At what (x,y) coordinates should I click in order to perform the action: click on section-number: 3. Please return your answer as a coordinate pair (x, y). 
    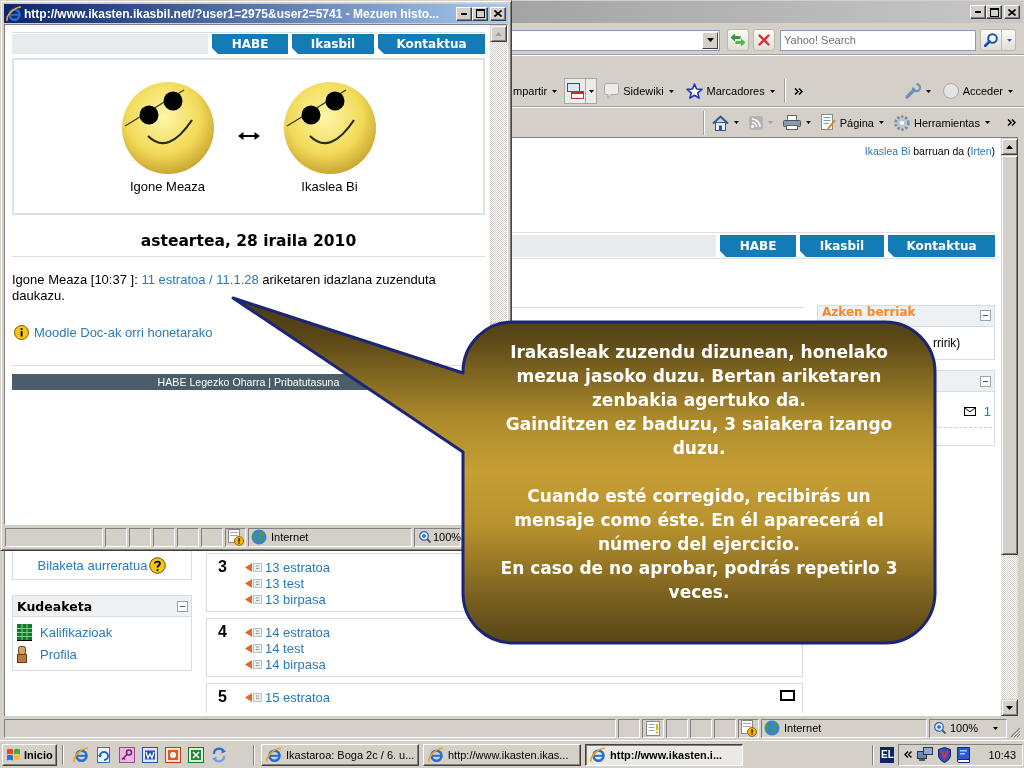
    Looking at the image, I should click on (223, 567).